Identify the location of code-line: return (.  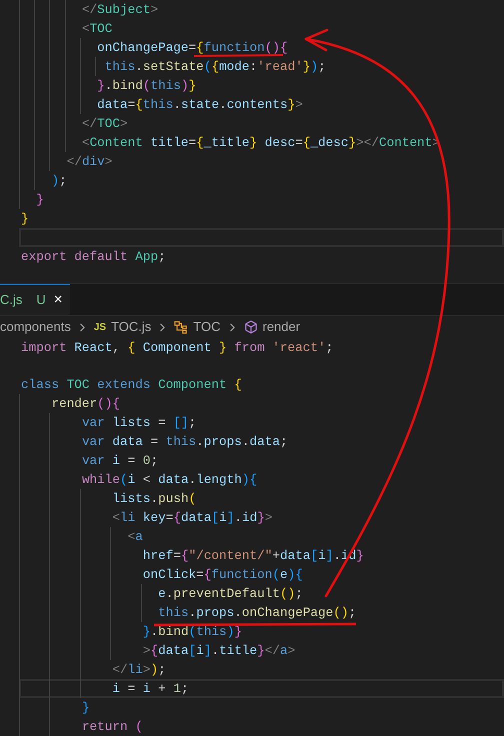
(261, 726).